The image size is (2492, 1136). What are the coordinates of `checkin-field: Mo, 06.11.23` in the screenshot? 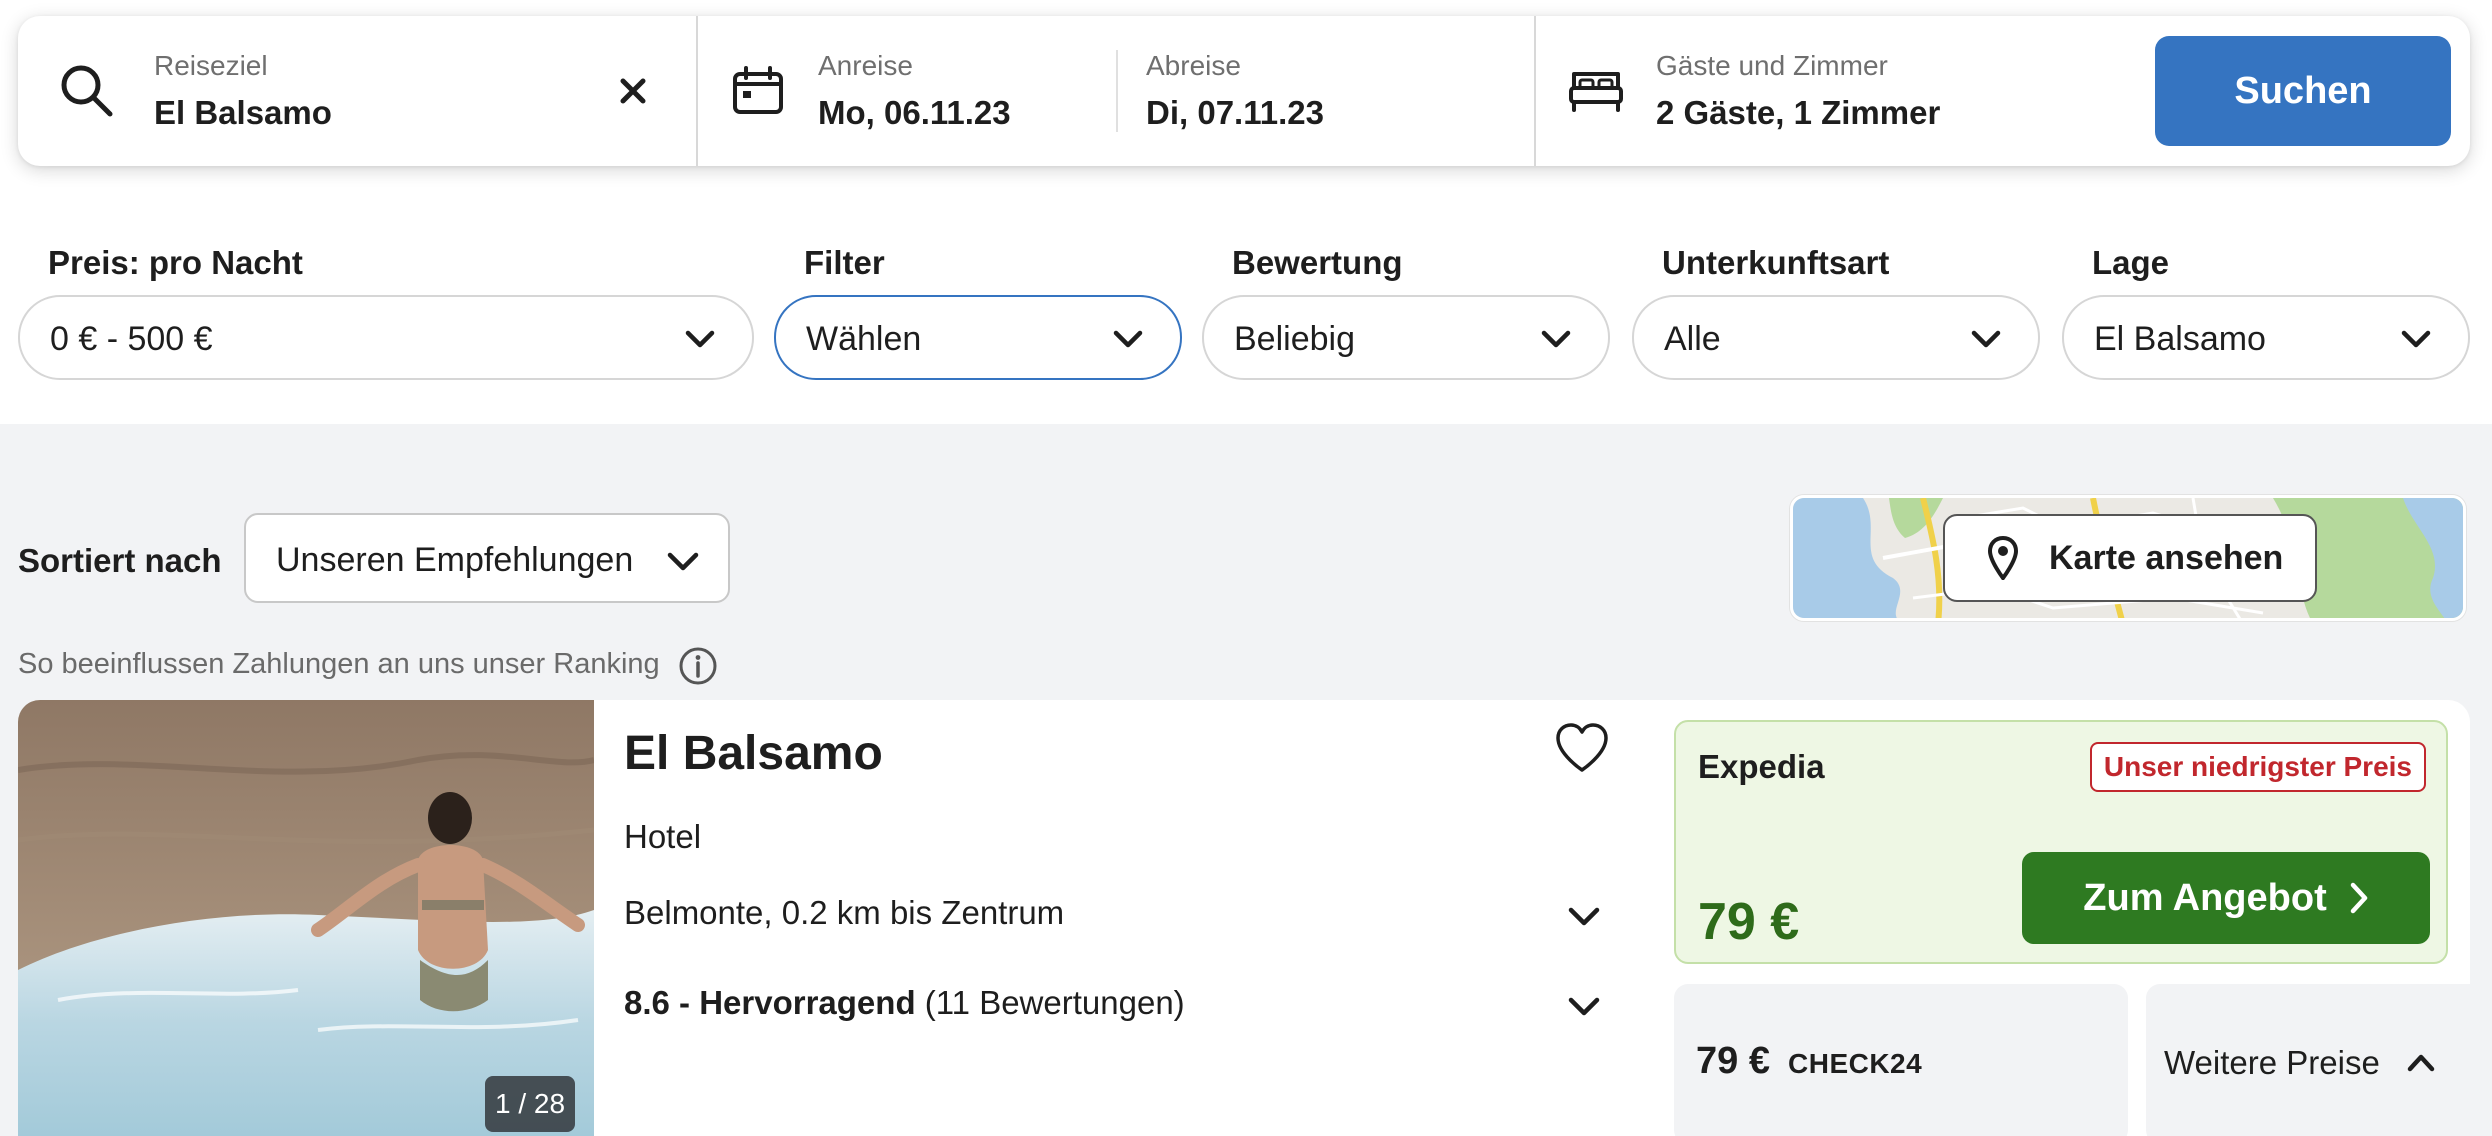 It's located at (914, 113).